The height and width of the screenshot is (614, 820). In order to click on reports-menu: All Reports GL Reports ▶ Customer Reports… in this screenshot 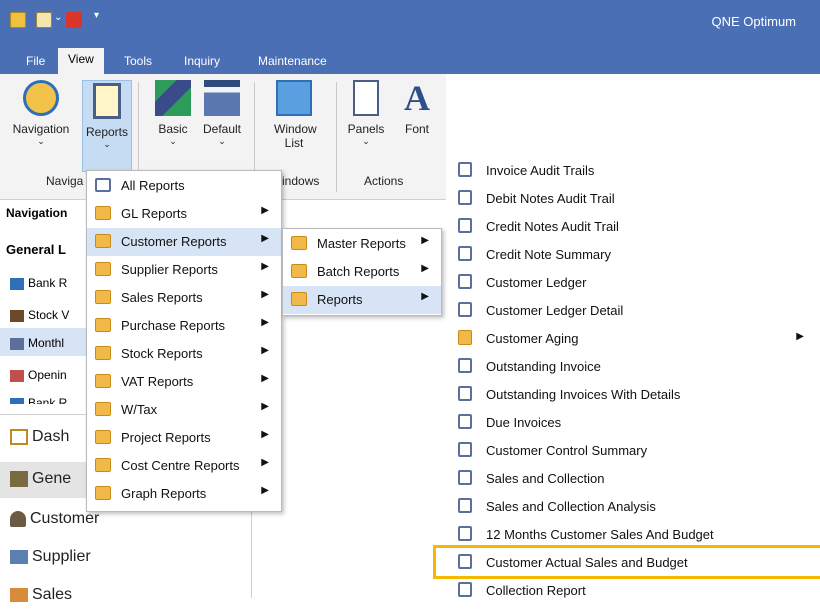, I will do `click(184, 341)`.